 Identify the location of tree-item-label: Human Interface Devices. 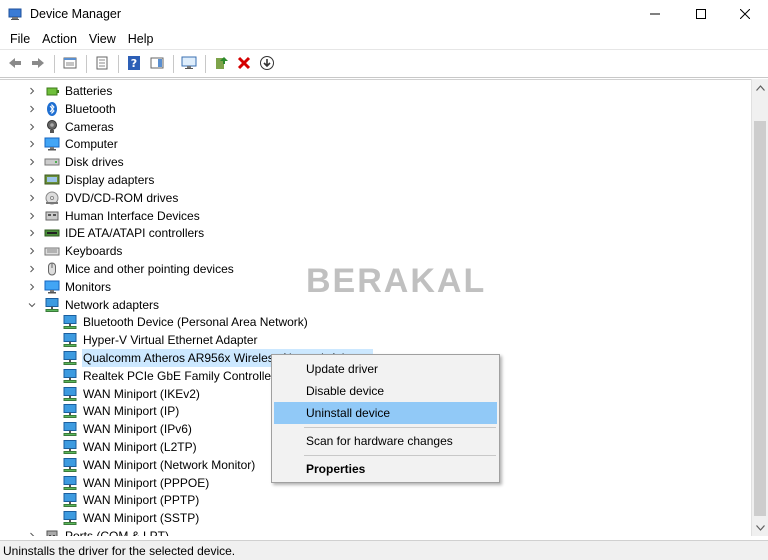
(132, 215).